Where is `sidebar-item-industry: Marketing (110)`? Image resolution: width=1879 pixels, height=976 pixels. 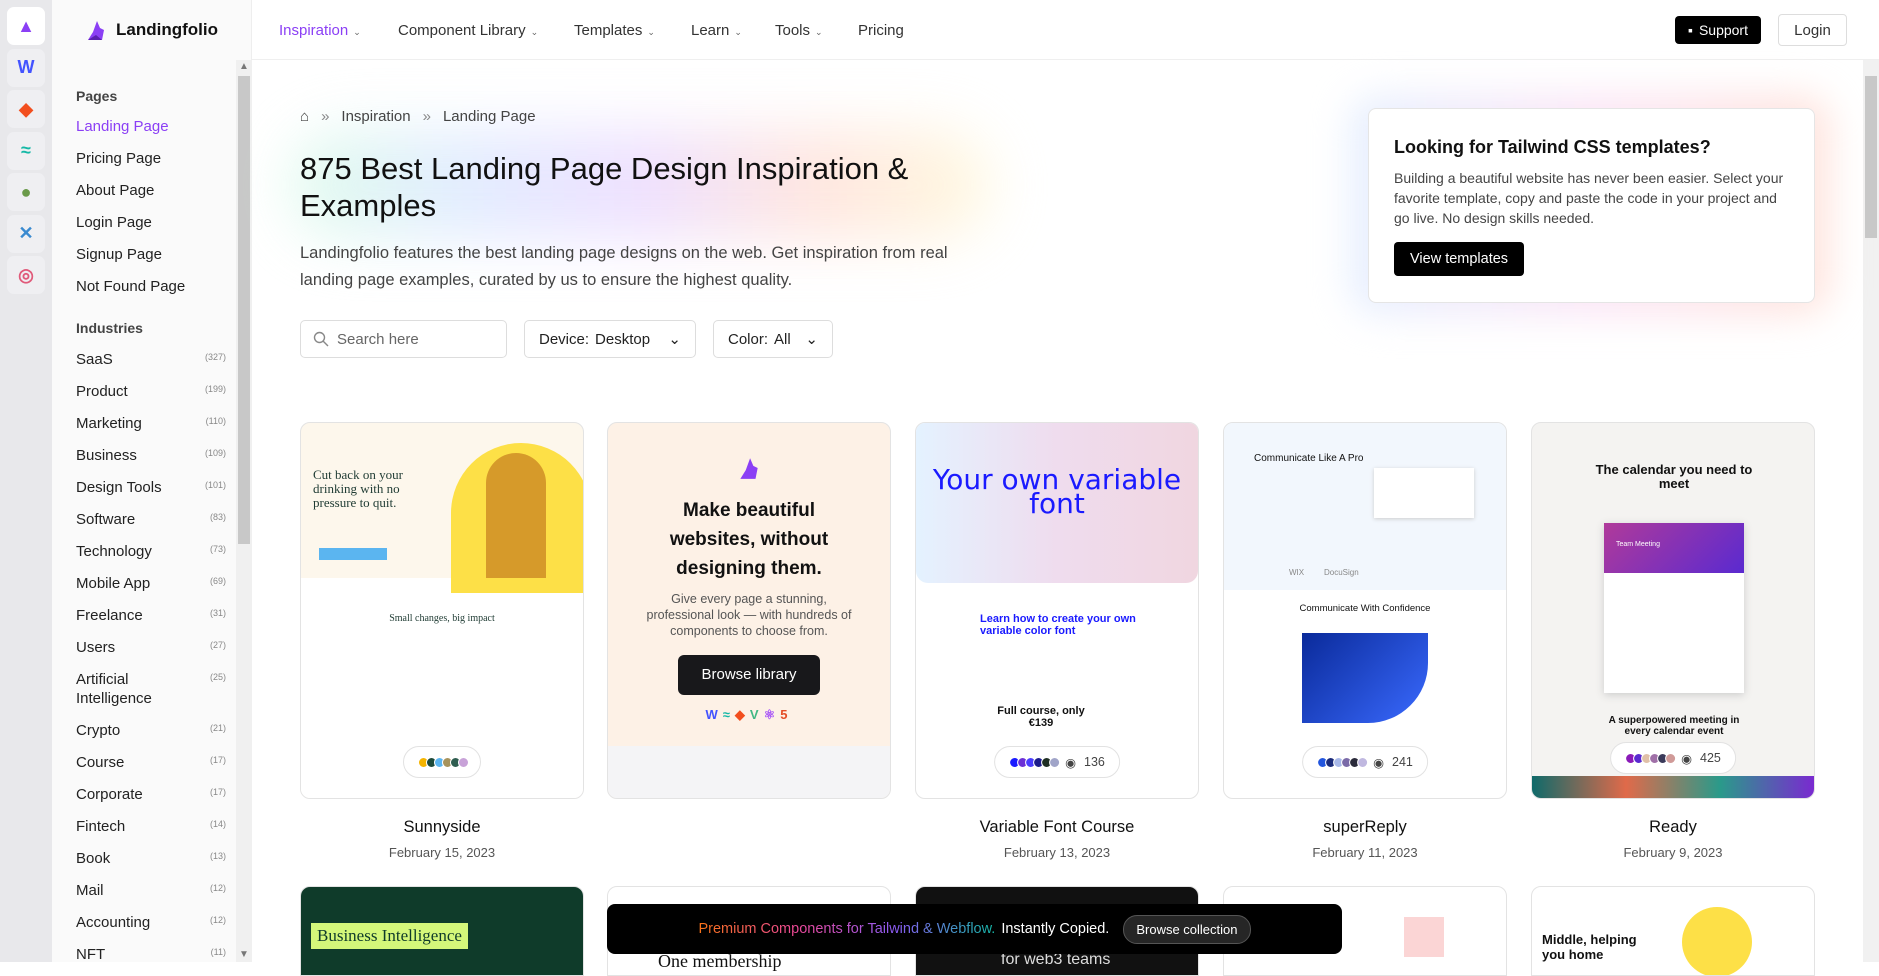 sidebar-item-industry: Marketing (110) is located at coordinates (151, 423).